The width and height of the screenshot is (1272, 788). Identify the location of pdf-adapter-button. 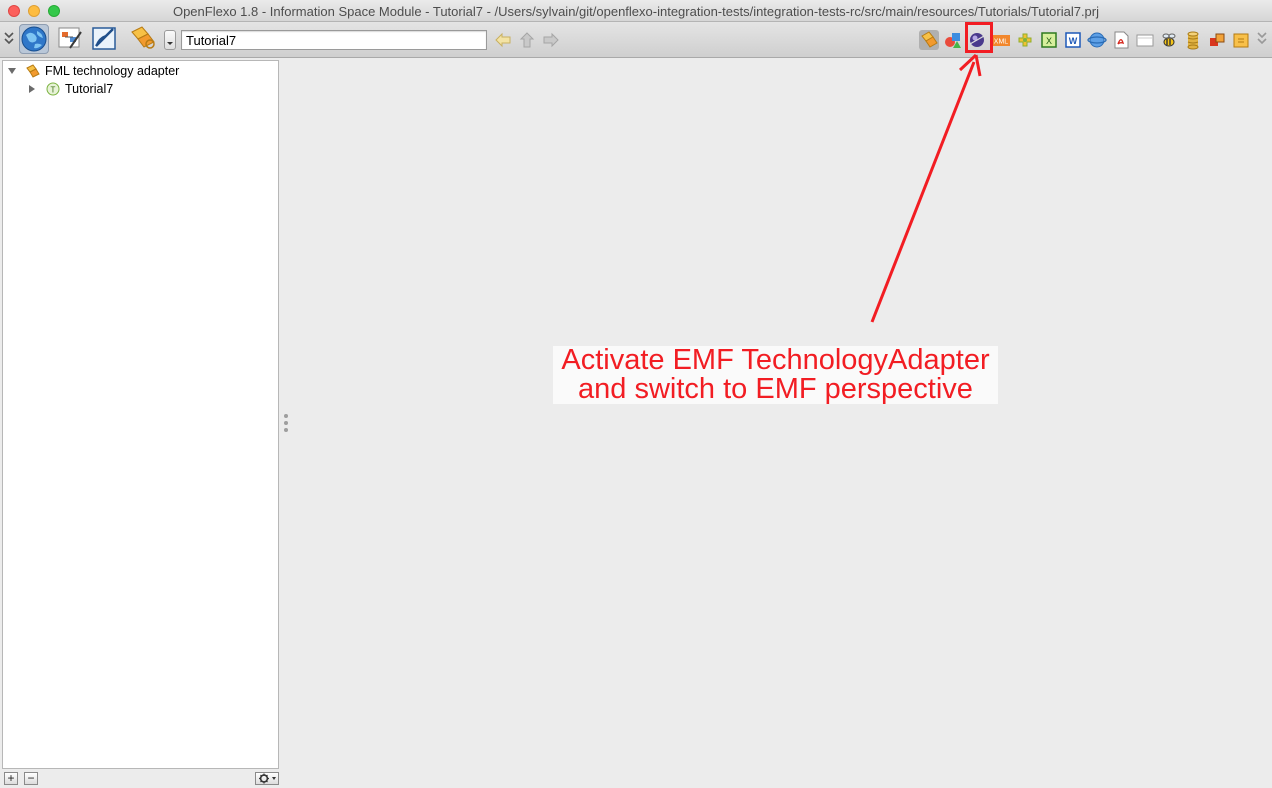
(1121, 40).